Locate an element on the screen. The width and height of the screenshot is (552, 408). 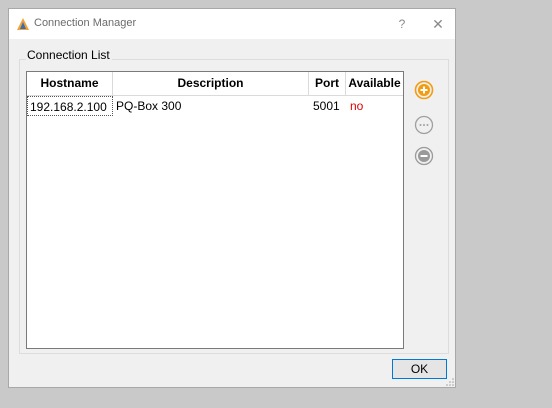
help-button: ? is located at coordinates (402, 24).